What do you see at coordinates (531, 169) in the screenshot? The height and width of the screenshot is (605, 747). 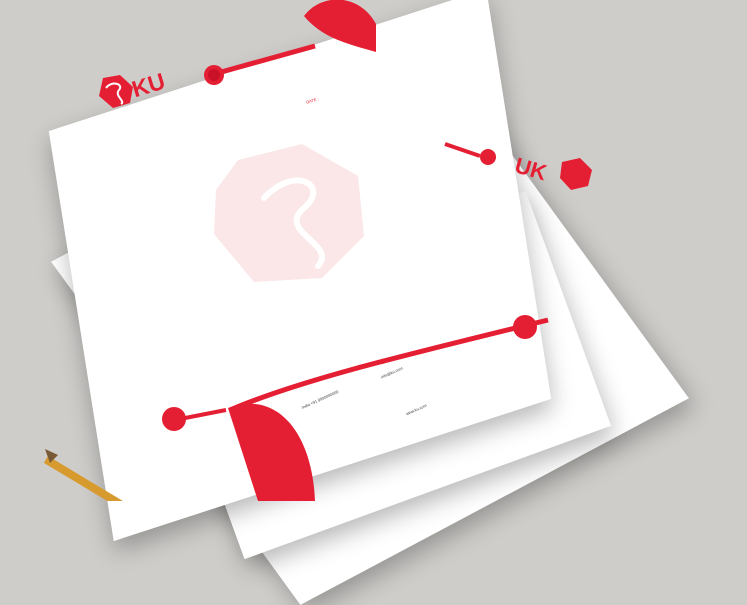 I see `back-sheet-brand-mirrored: UK` at bounding box center [531, 169].